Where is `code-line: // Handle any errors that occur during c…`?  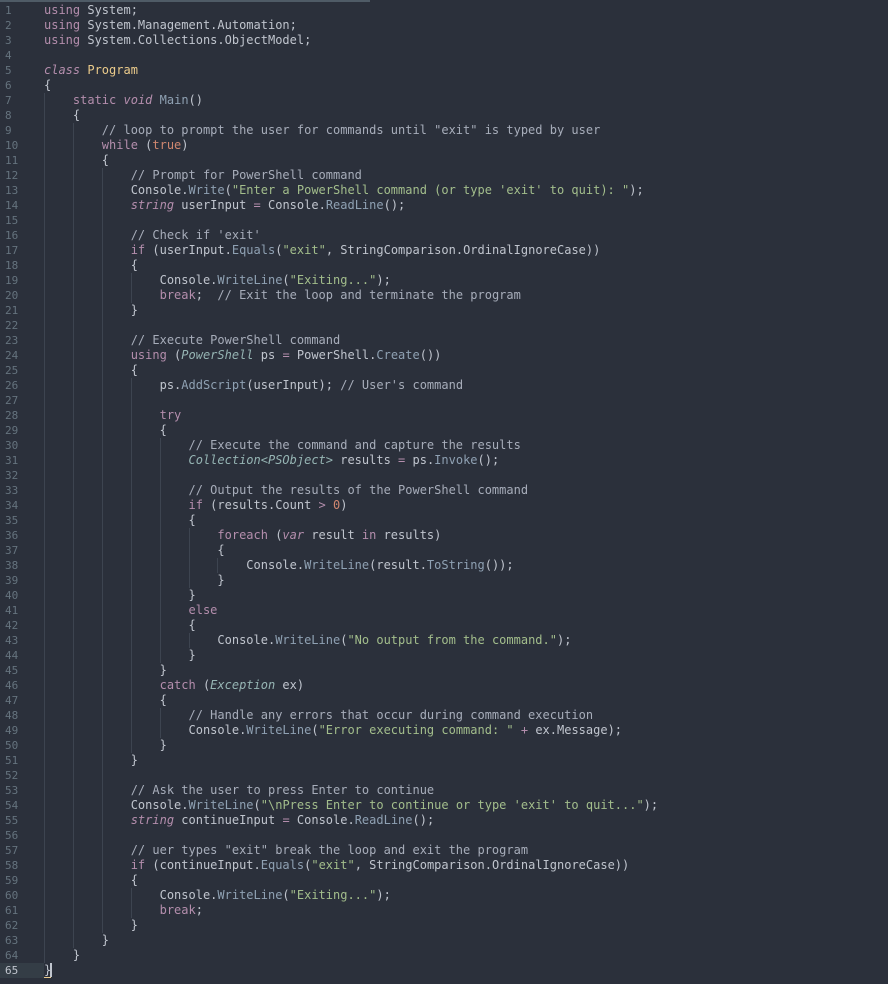 code-line: // Handle any errors that occur during c… is located at coordinates (466, 715).